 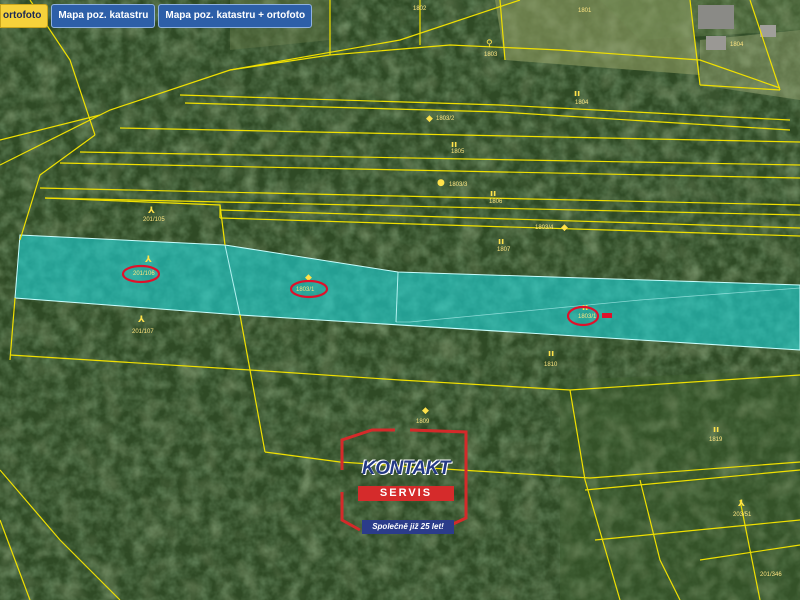 I want to click on svg-text: 1819, so click(x=716, y=440).